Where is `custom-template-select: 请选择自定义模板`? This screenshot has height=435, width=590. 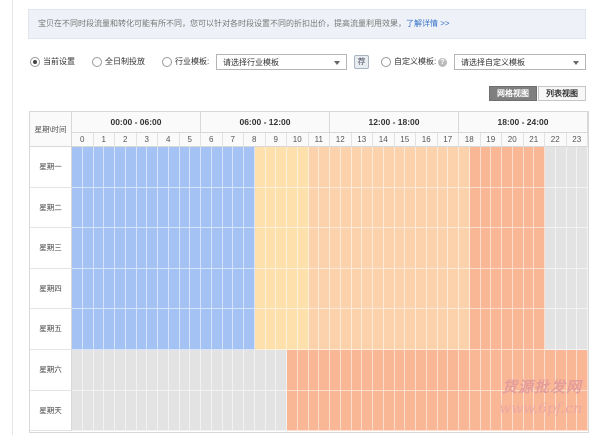 custom-template-select: 请选择自定义模板 is located at coordinates (520, 62).